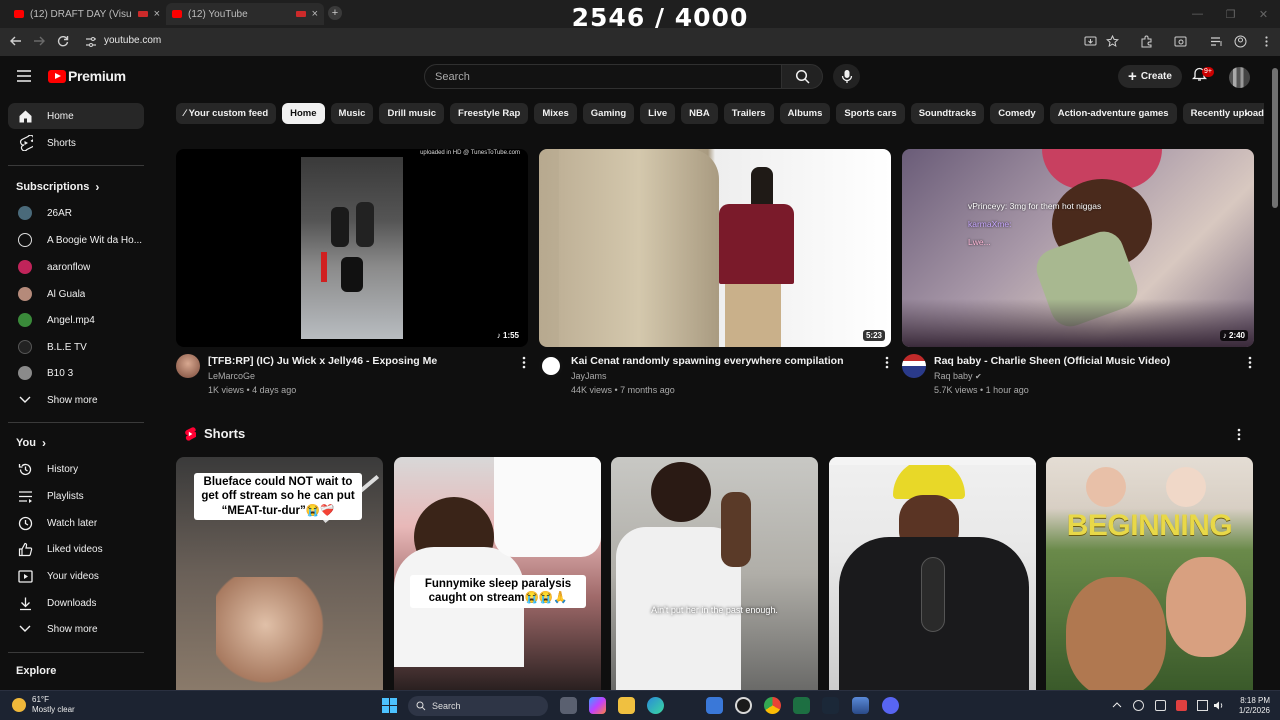  What do you see at coordinates (1275, 373) in the screenshot?
I see `page-scrollbar` at bounding box center [1275, 373].